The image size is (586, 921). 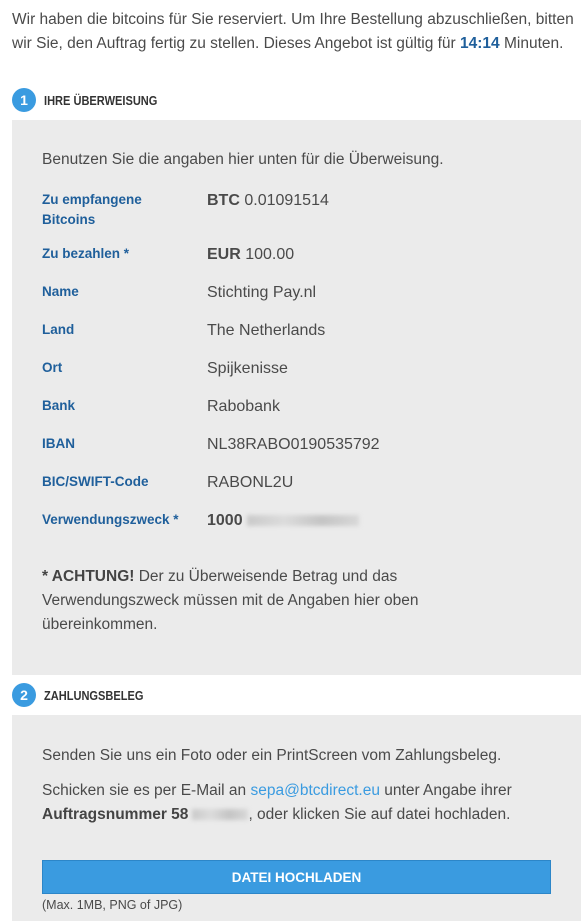 I want to click on detail-label: IBAN, so click(x=58, y=443).